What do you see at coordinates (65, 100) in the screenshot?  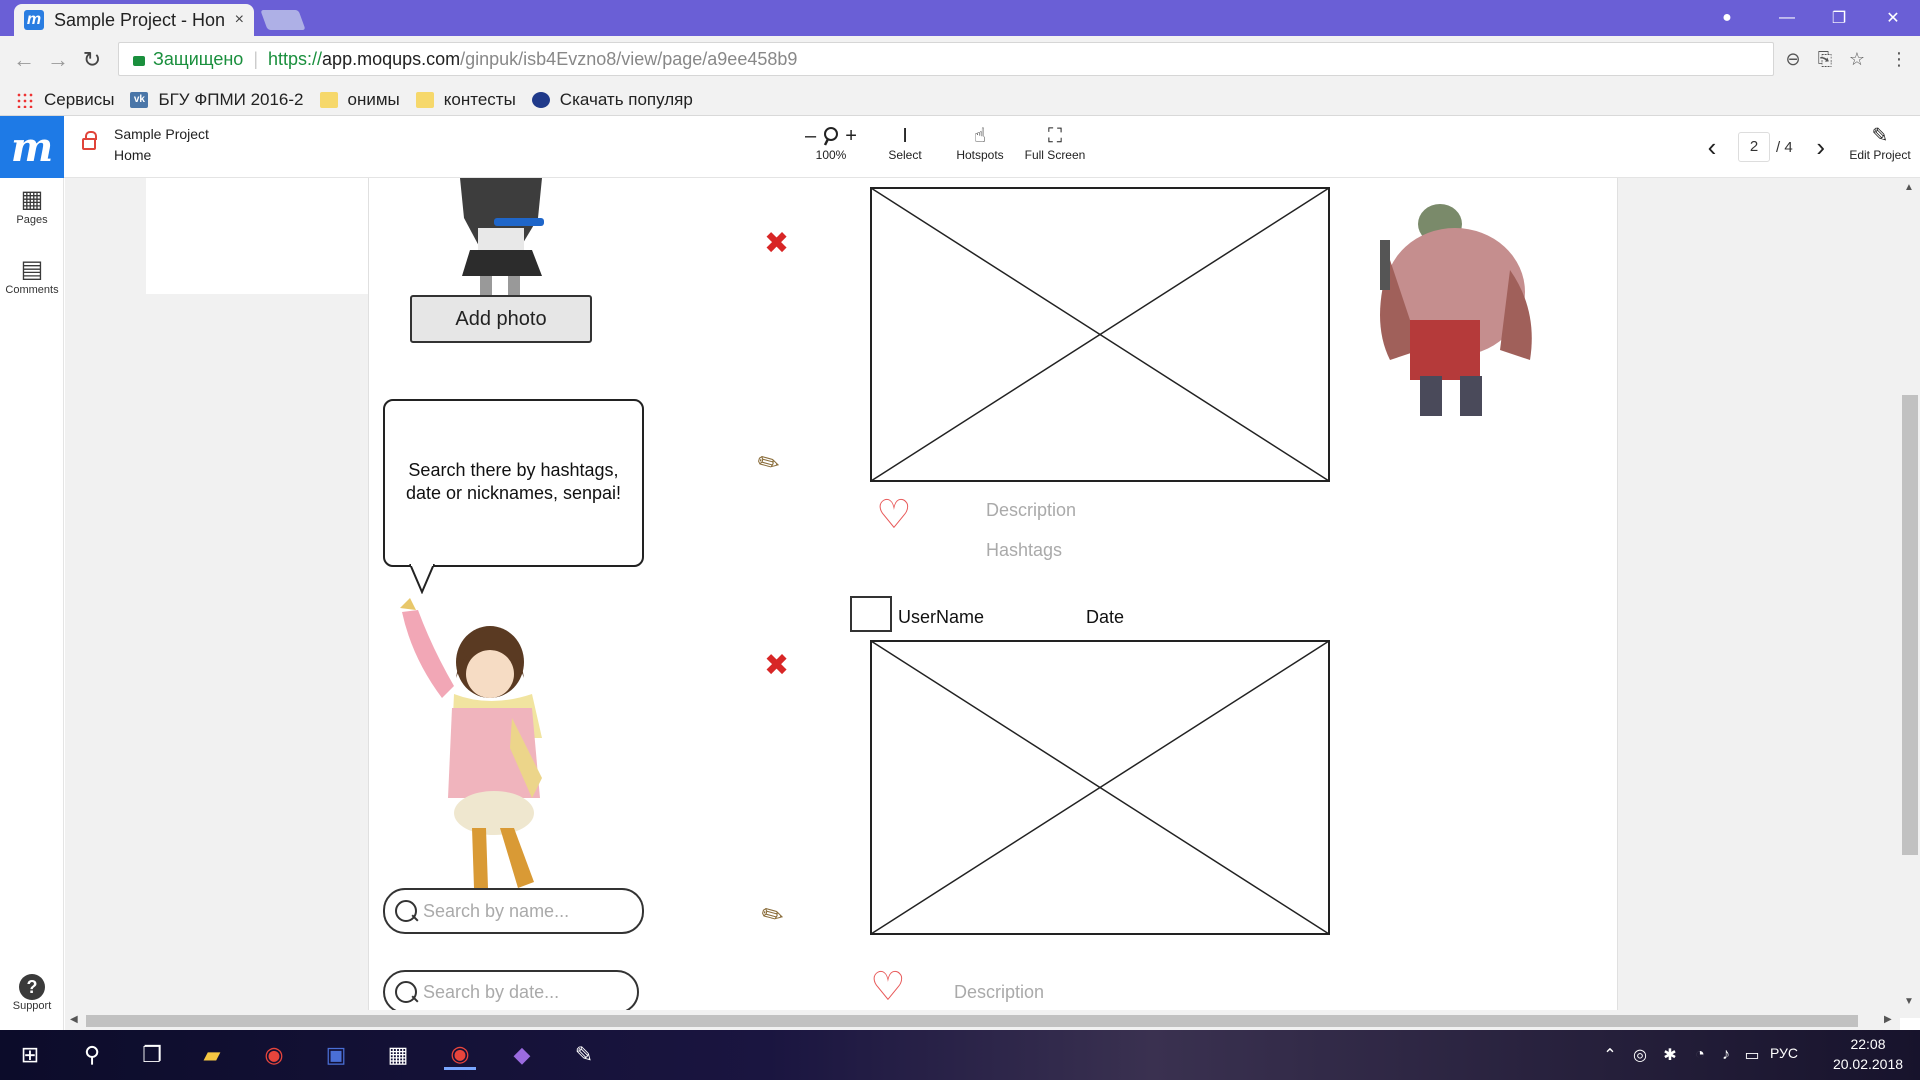 I see `bookmark-services: Сервисы` at bounding box center [65, 100].